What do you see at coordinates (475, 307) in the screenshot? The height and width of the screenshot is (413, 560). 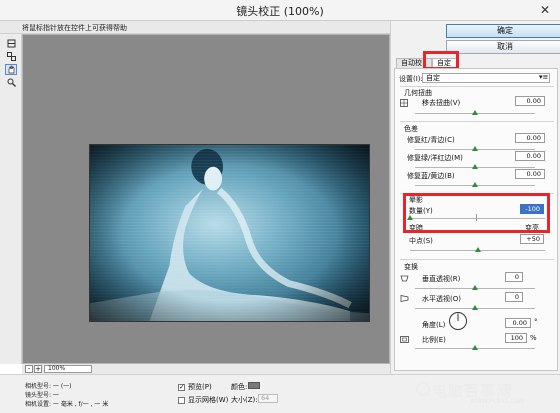 I see `horizontal-perspective-slider-thumb` at bounding box center [475, 307].